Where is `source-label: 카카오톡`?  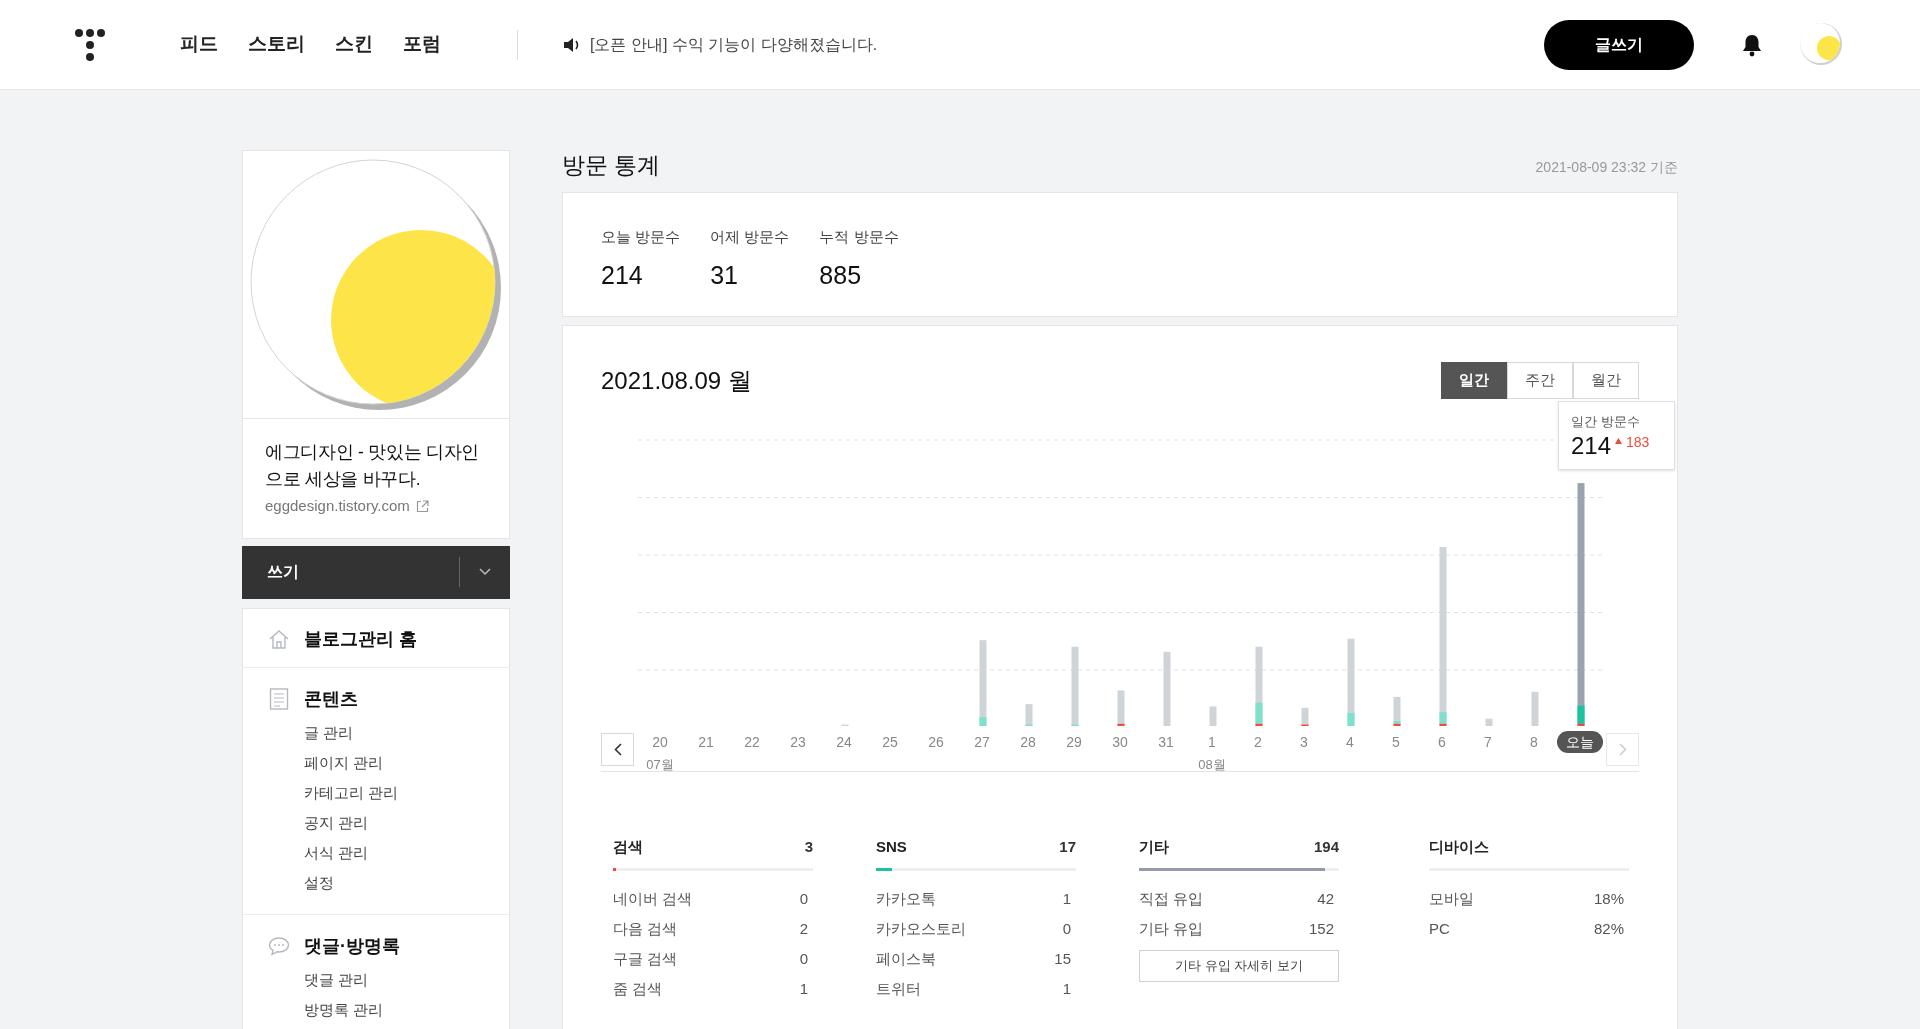
source-label: 카카오톡 is located at coordinates (906, 899).